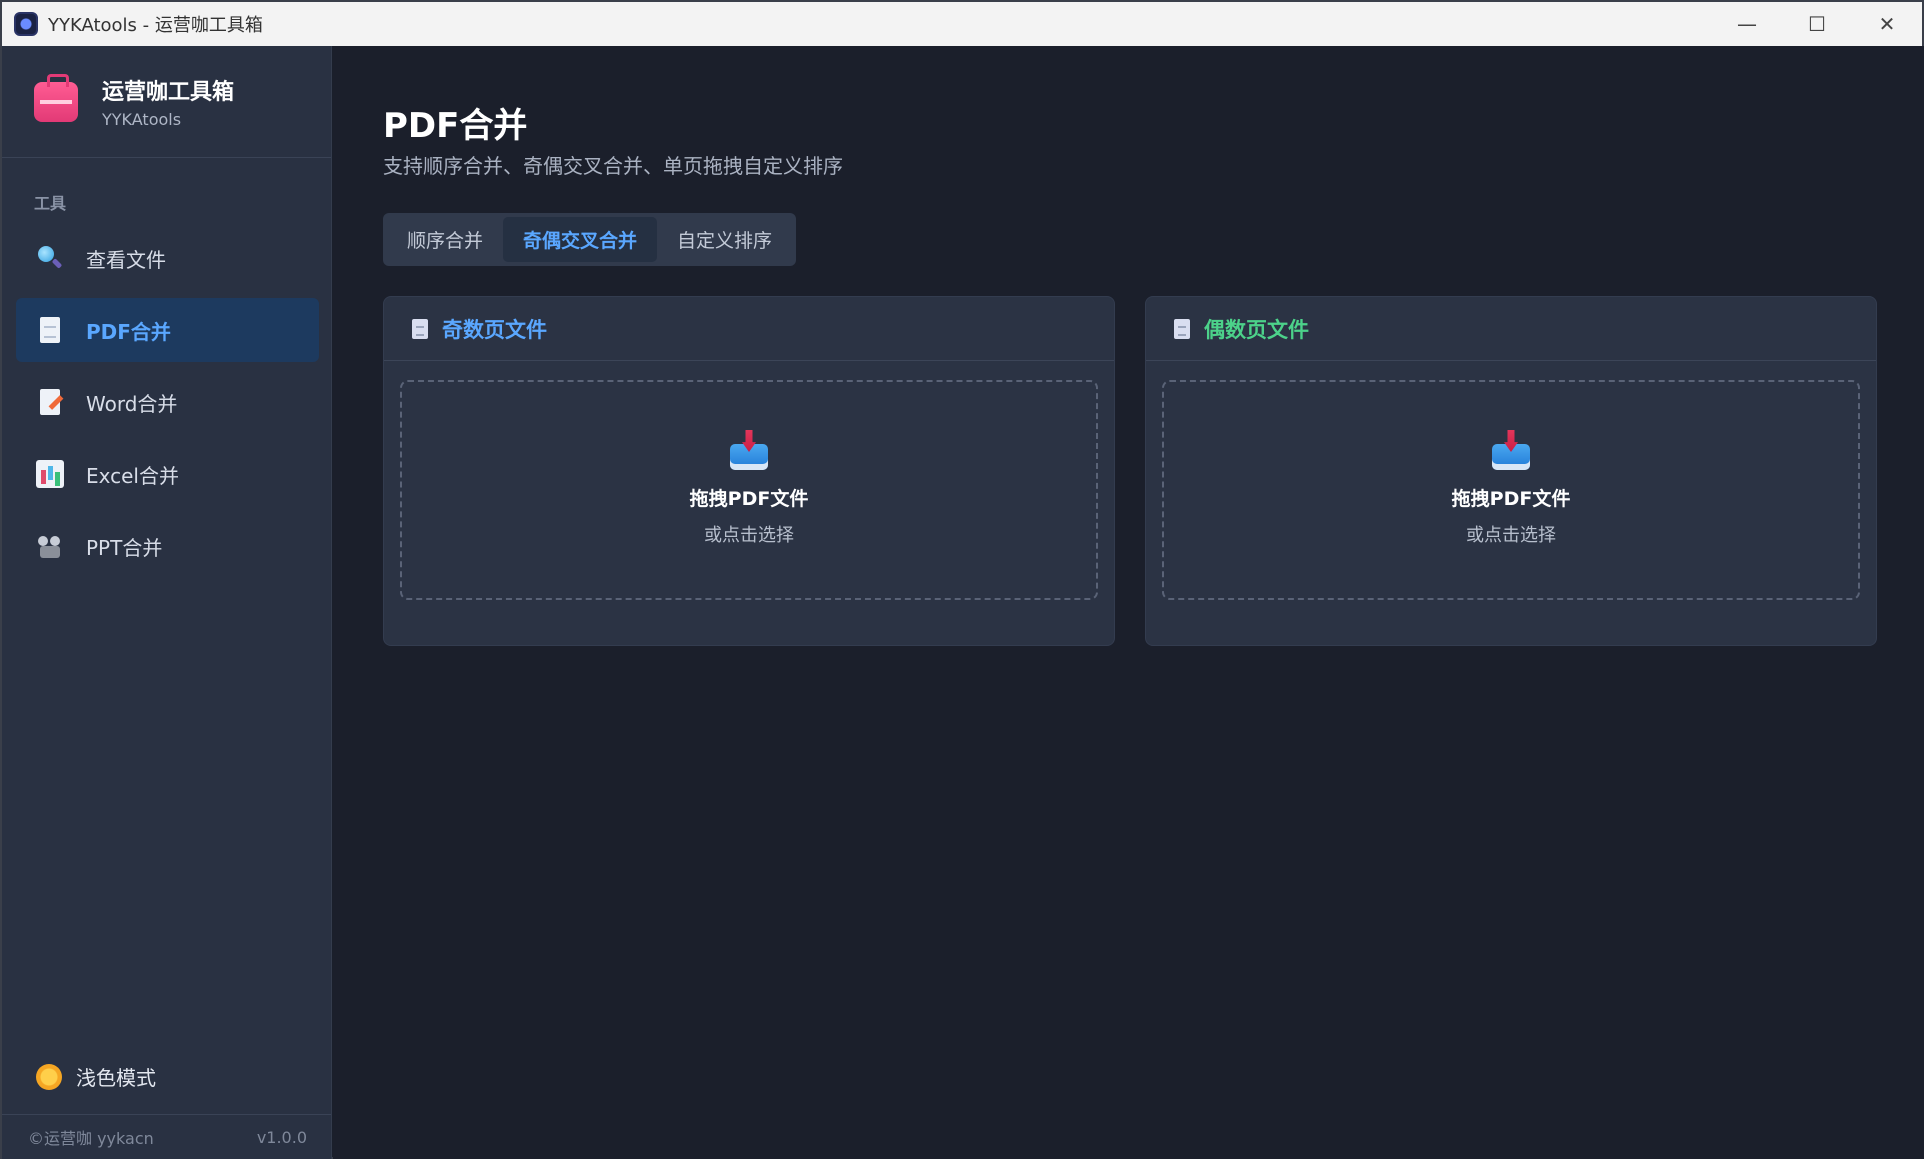  What do you see at coordinates (580, 239) in the screenshot?
I see `tab-odd-even-merge: 奇偶交叉合并` at bounding box center [580, 239].